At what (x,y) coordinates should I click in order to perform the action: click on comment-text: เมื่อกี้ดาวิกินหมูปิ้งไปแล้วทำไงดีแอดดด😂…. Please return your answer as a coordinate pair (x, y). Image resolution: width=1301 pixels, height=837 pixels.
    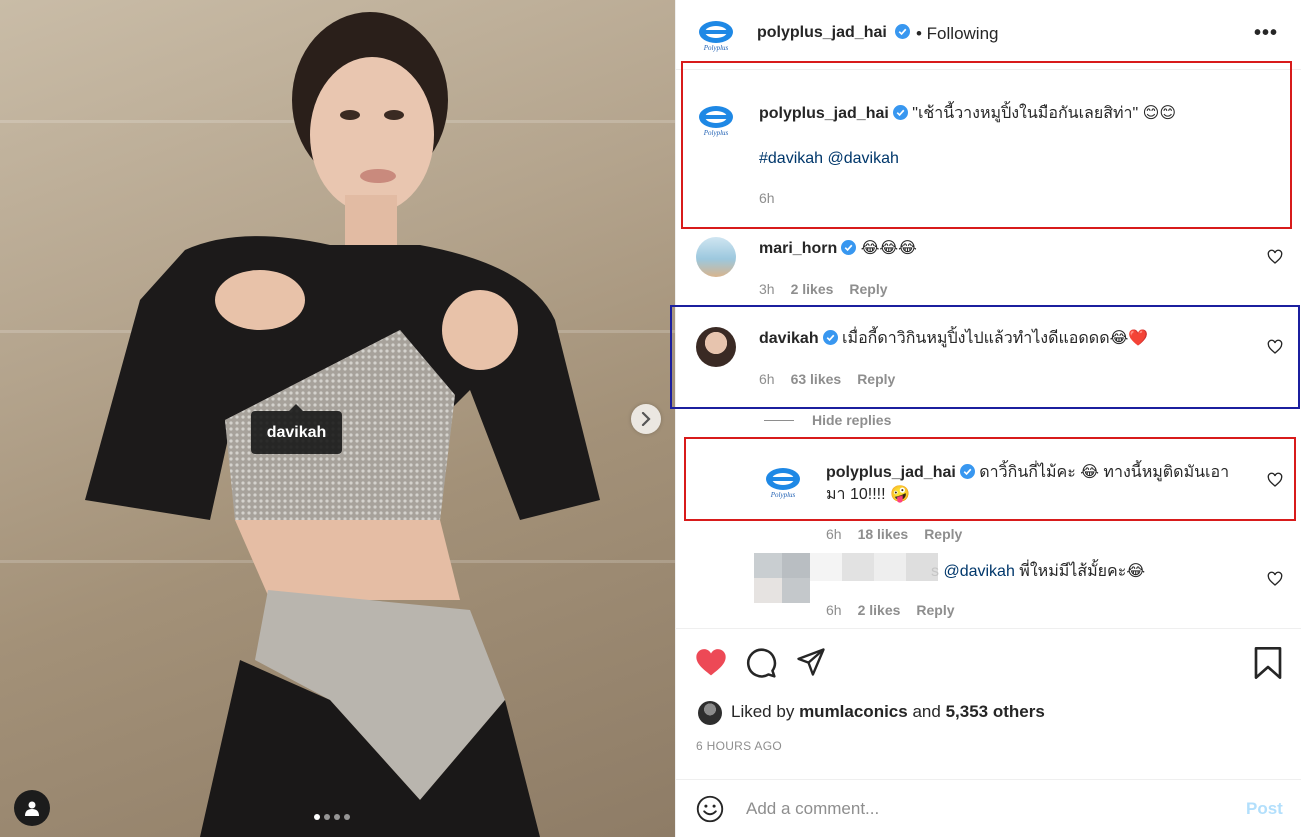
    Looking at the image, I should click on (995, 338).